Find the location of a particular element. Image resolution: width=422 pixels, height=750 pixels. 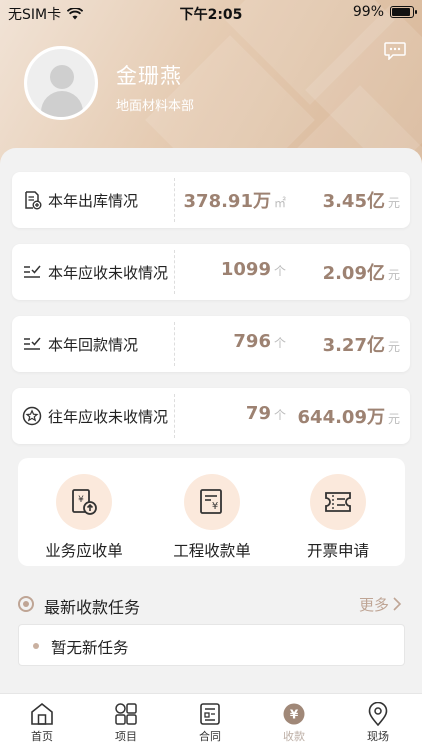

stat-value-secondary: 3.27亿 is located at coordinates (353, 345).